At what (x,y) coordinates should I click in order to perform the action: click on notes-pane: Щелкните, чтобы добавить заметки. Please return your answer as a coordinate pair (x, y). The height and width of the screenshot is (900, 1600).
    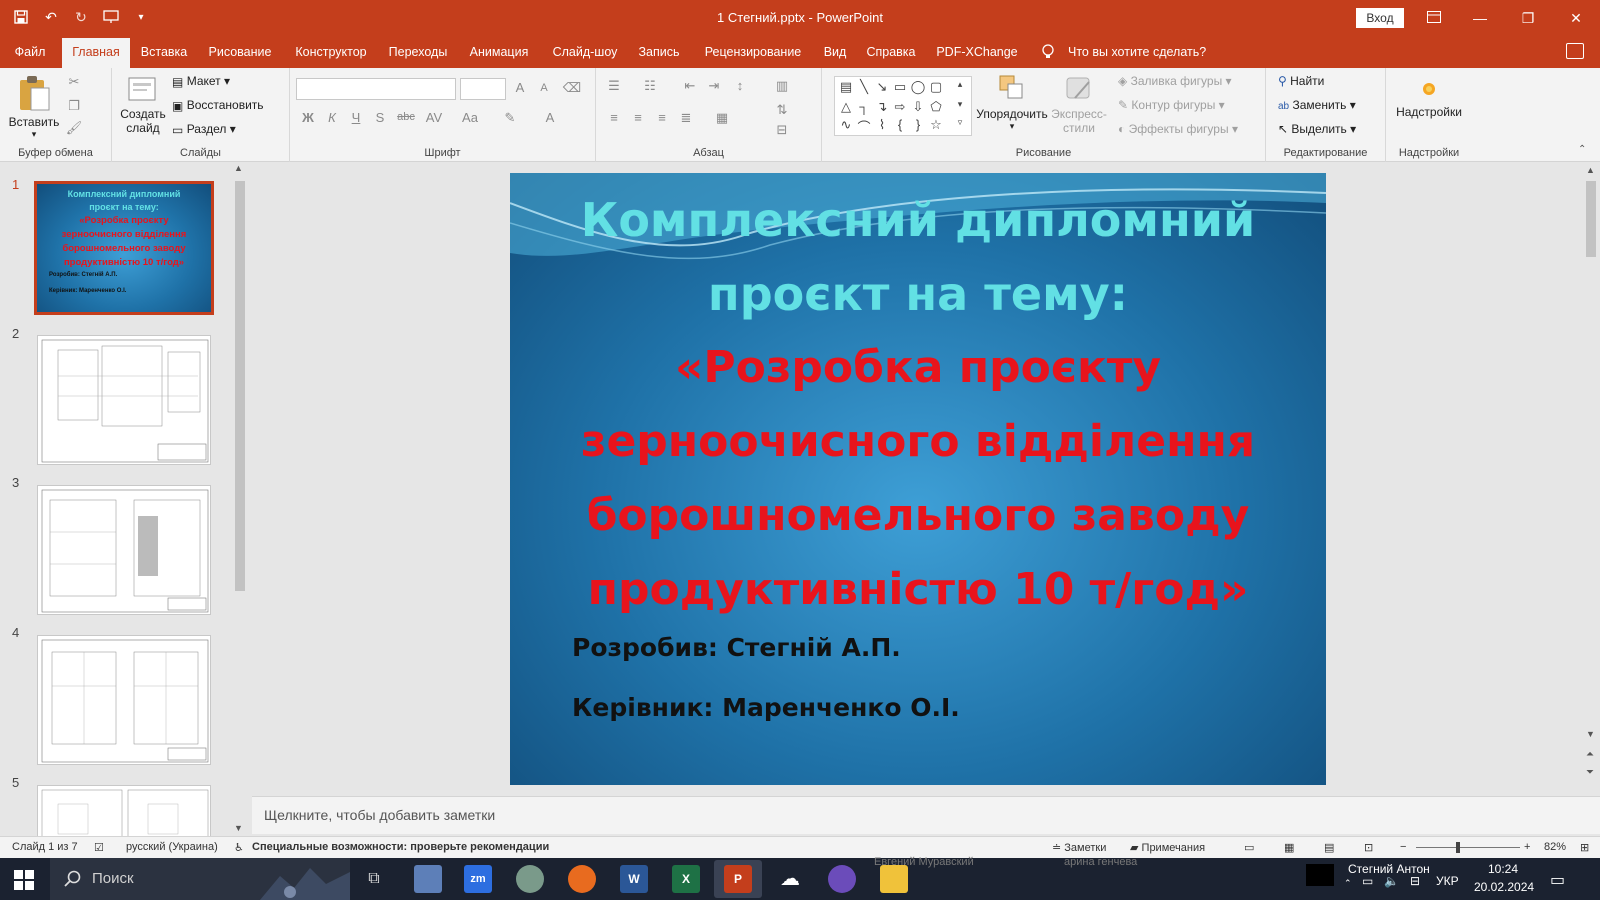
    Looking at the image, I should click on (926, 815).